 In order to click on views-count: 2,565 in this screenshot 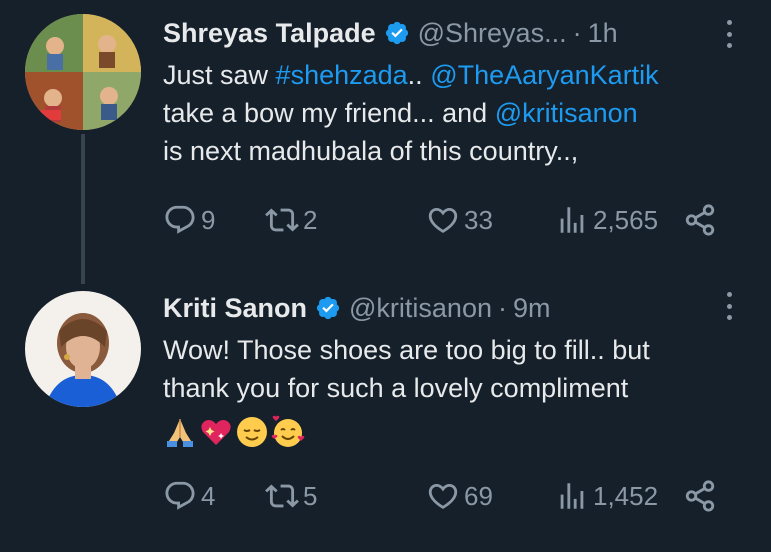, I will do `click(626, 219)`.